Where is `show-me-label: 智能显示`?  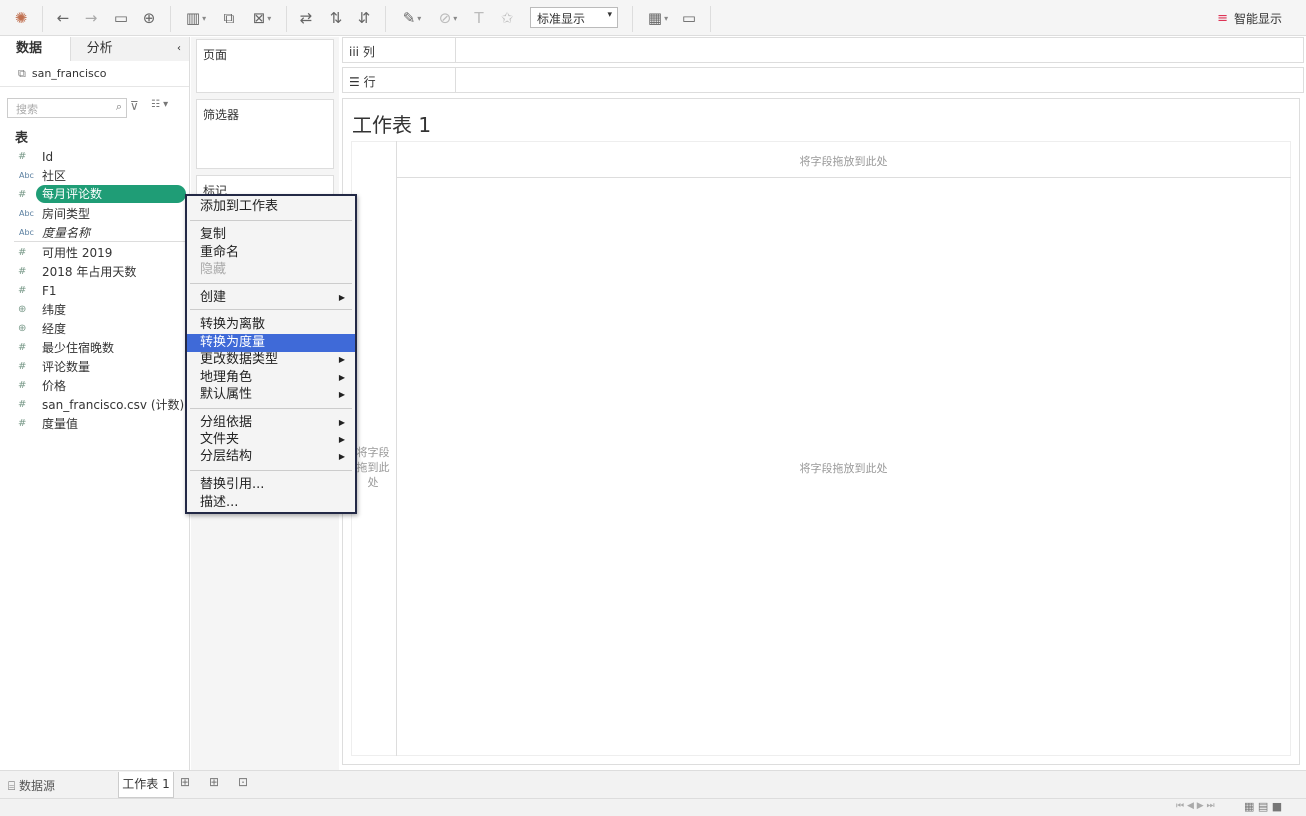 show-me-label: 智能显示 is located at coordinates (1257, 19).